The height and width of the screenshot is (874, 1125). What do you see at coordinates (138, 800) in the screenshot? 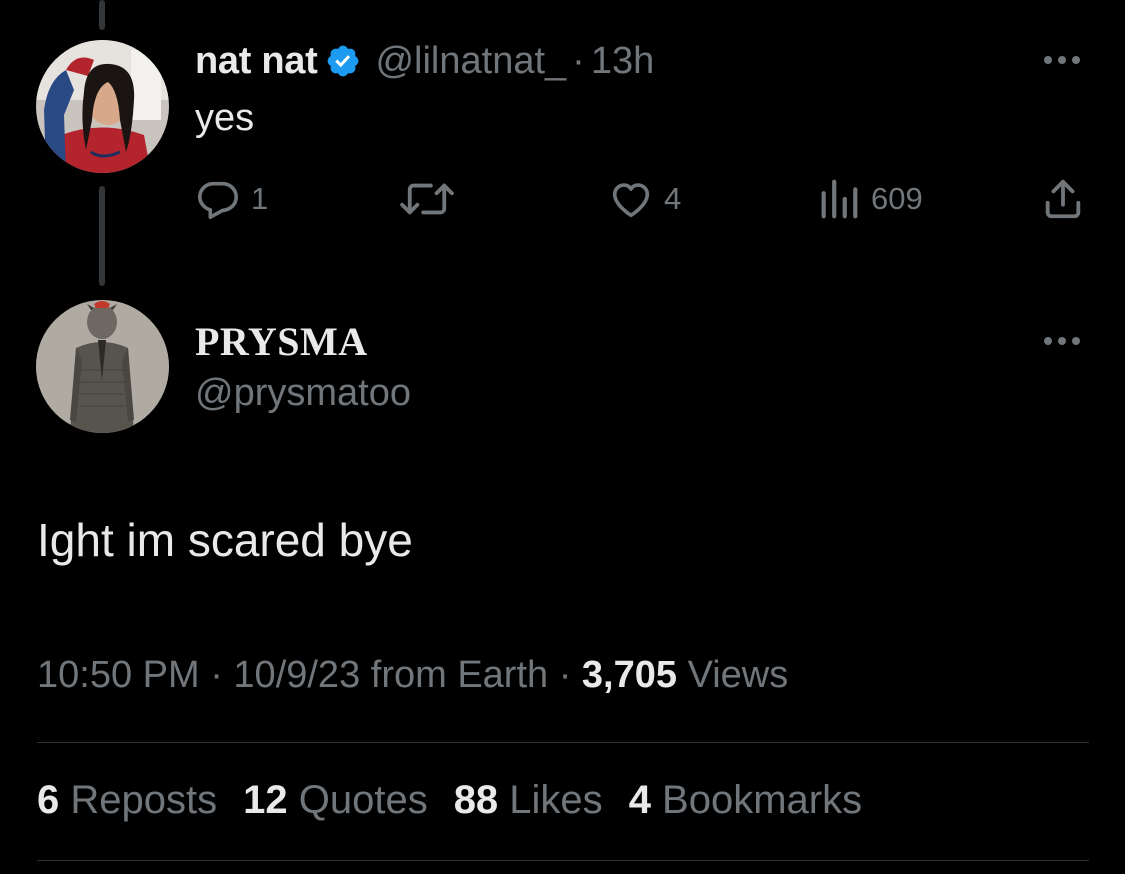
I see `reposts-label: Reposts` at bounding box center [138, 800].